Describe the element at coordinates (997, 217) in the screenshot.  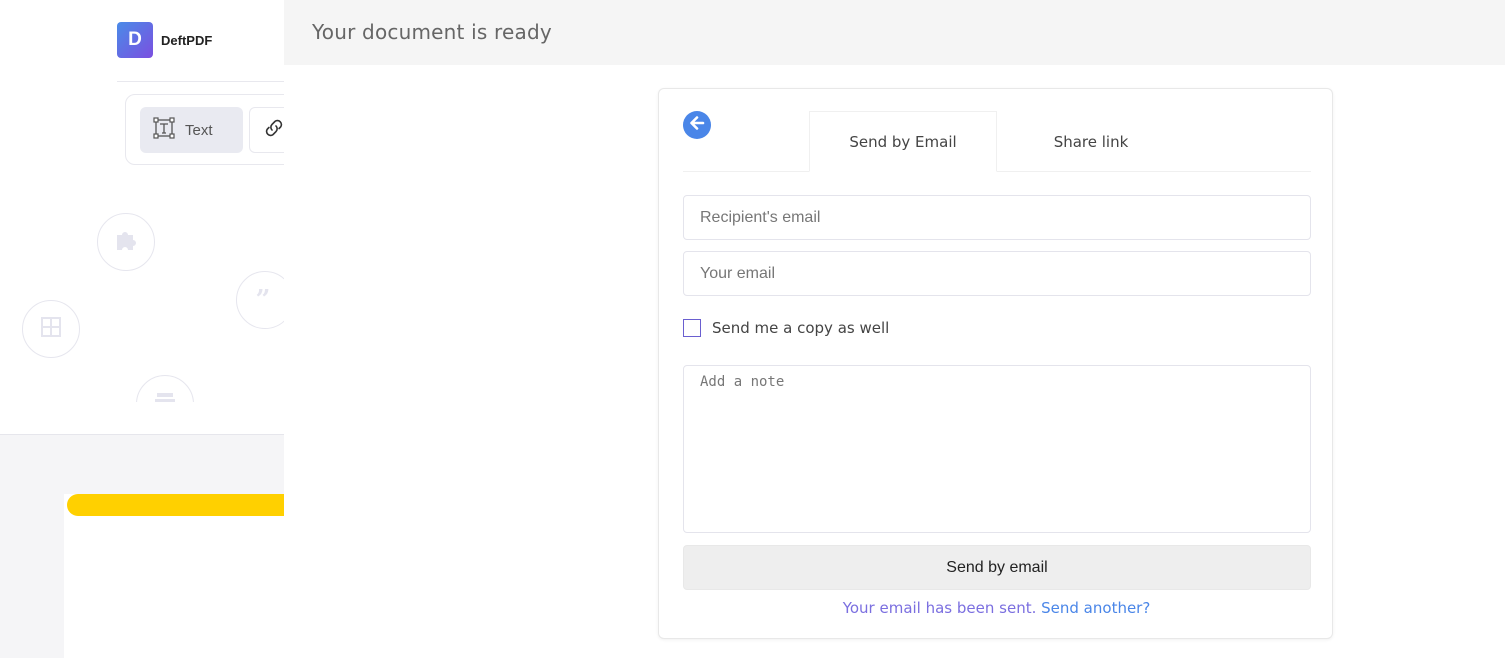
I see `recipient-email-input` at that location.